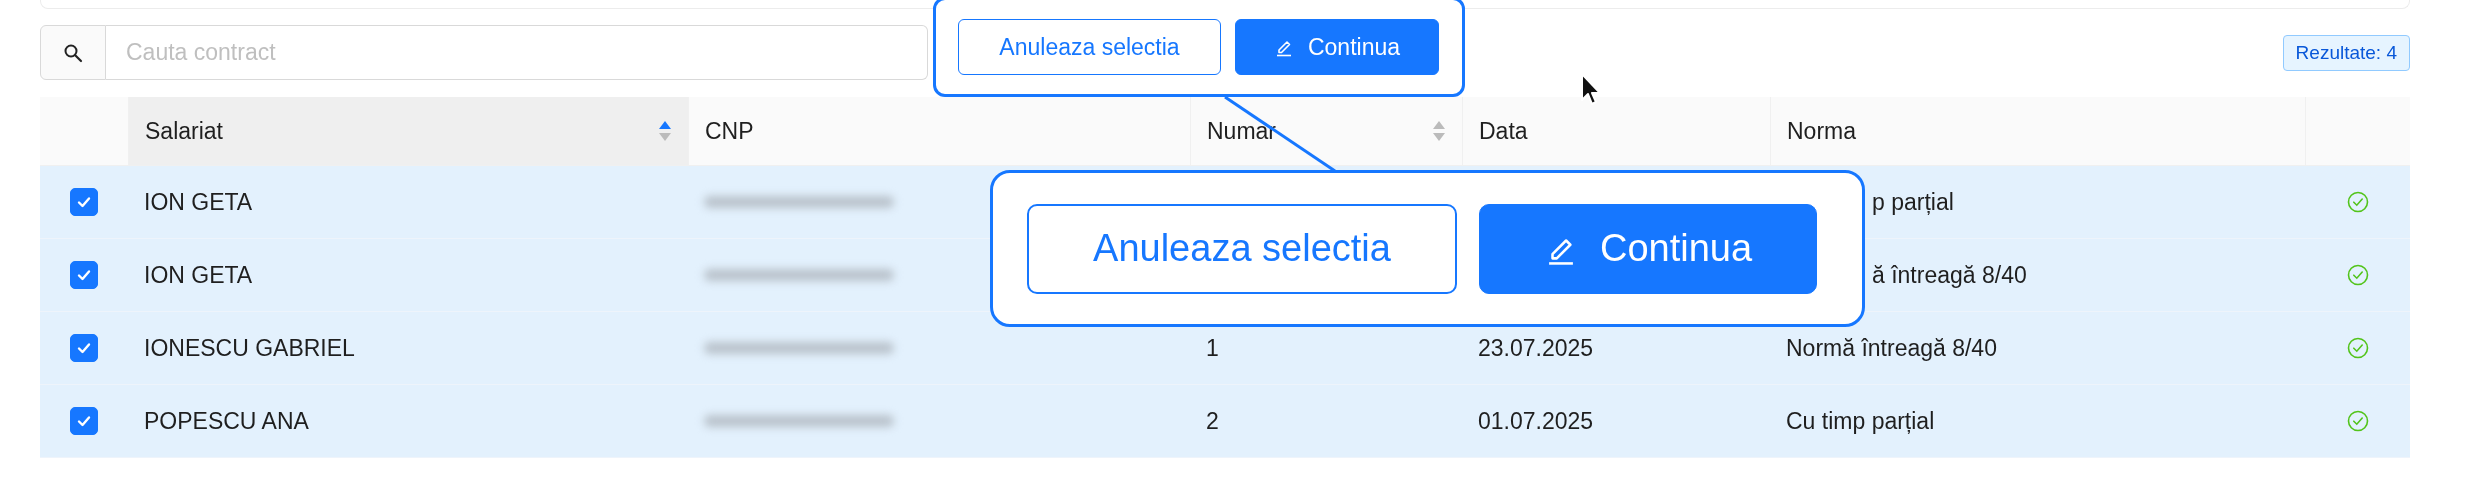  What do you see at coordinates (2346, 52) in the screenshot?
I see `results-count-badge: Rezultate: 4` at bounding box center [2346, 52].